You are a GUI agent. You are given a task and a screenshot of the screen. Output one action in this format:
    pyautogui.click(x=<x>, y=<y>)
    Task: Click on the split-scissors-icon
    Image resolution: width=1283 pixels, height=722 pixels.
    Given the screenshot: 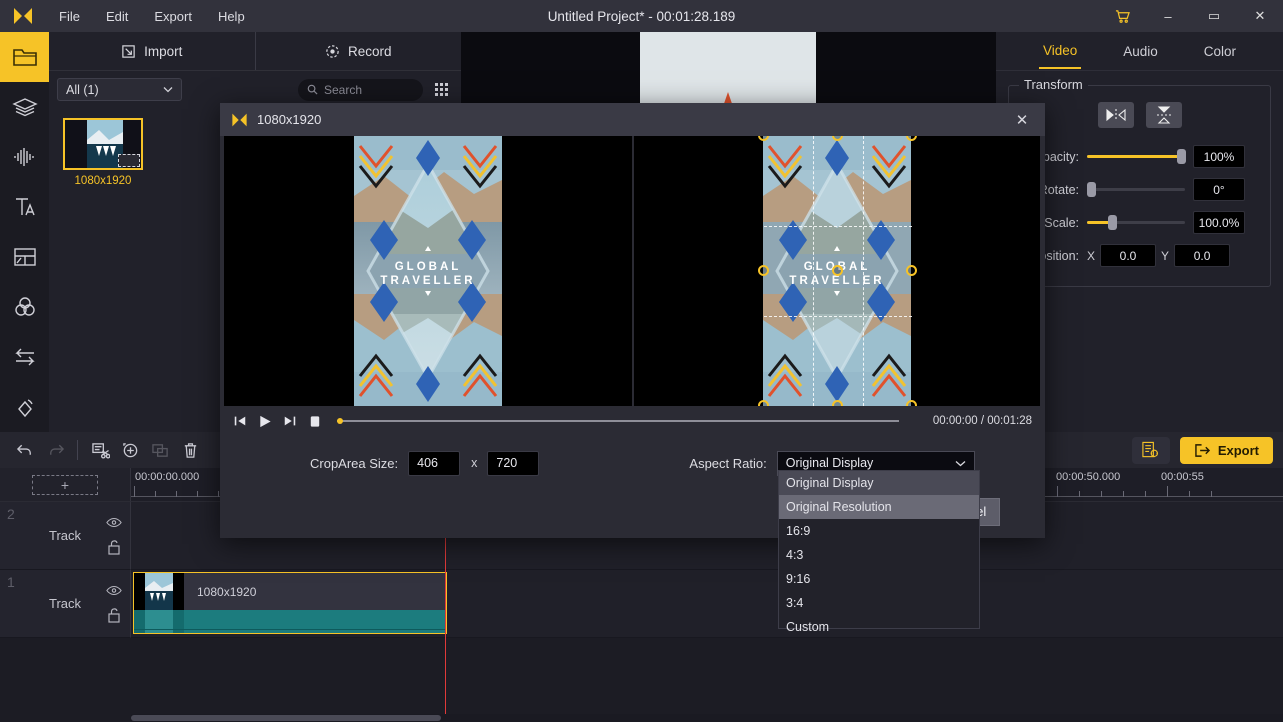 What is the action you would take?
    pyautogui.click(x=100, y=450)
    